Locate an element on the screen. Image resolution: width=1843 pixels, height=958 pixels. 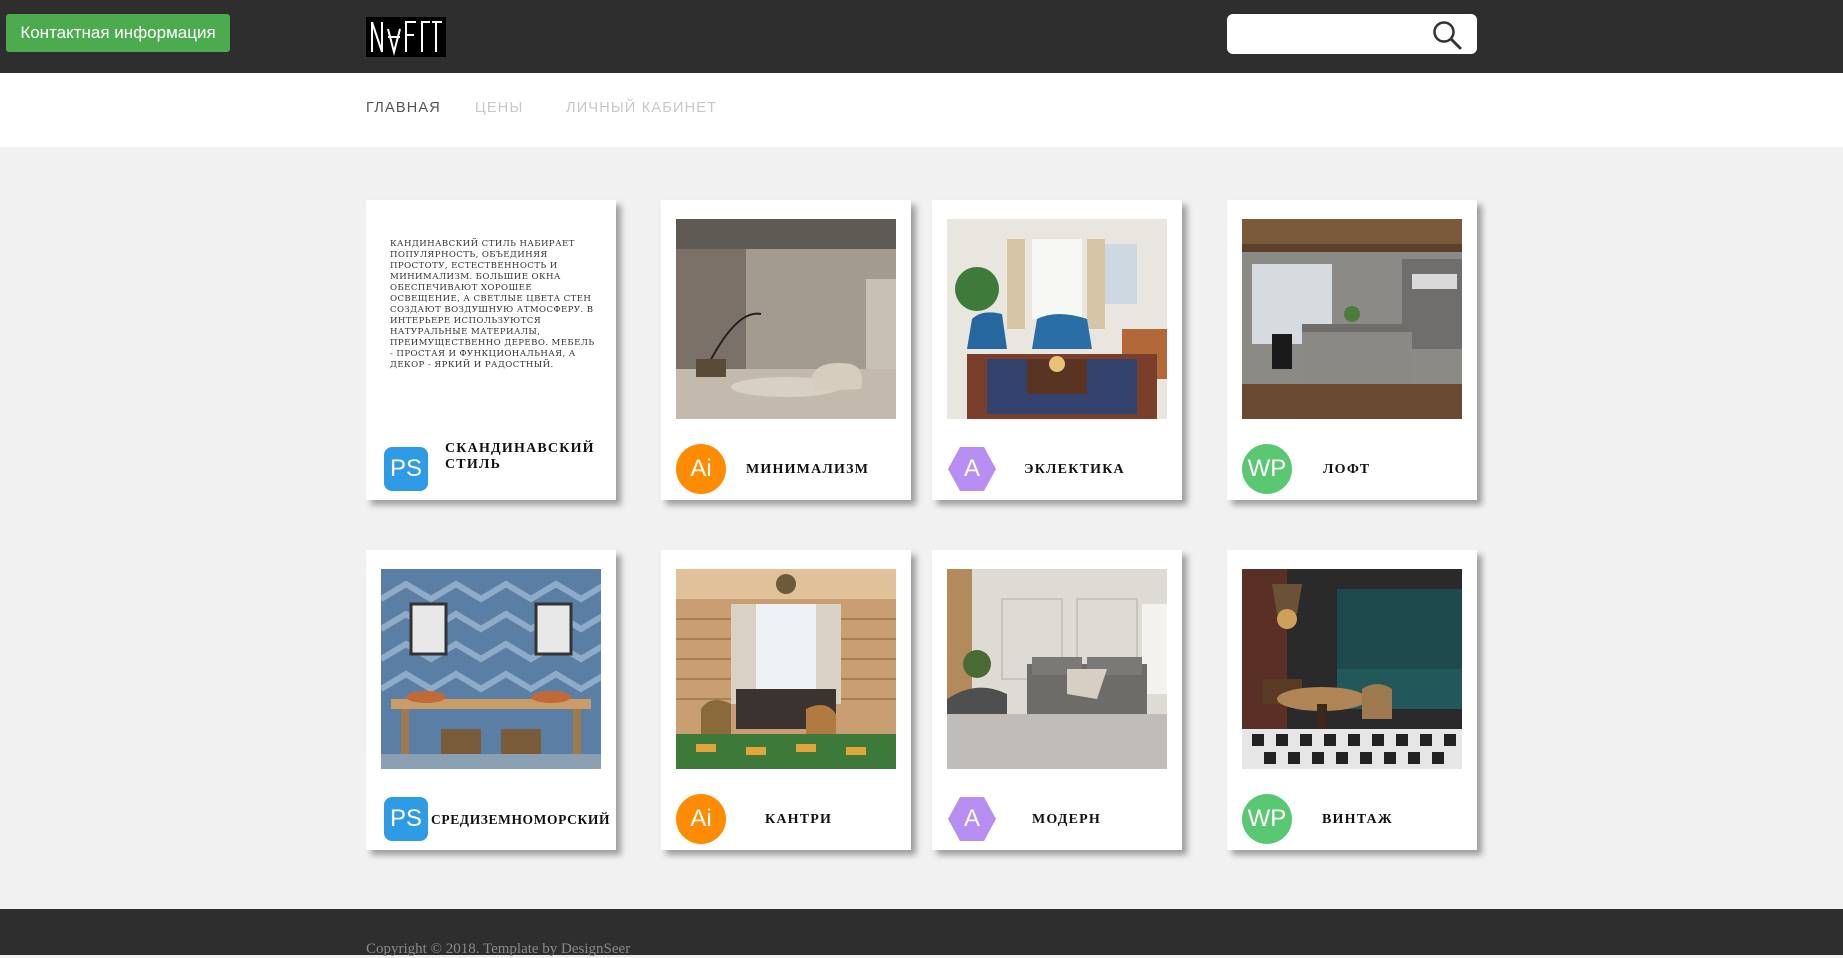
card-title: ВИНТАЖ is located at coordinates (1357, 819).